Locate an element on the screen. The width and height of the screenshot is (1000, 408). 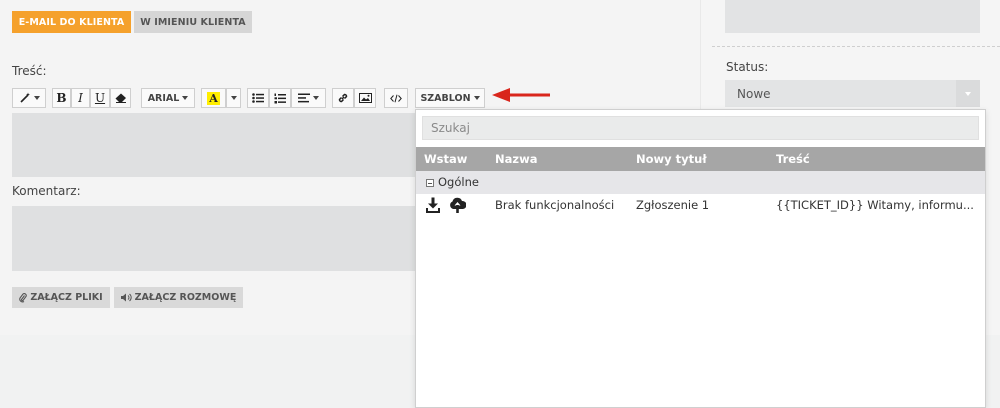
collapse-icon is located at coordinates (430, 183).